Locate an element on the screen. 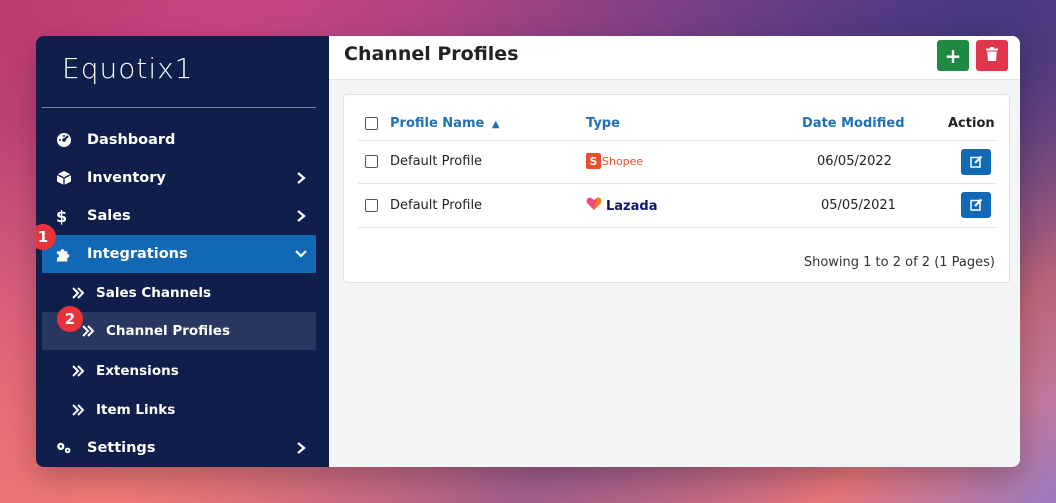 This screenshot has height=503, width=1056. sidebar-item-dashboard: Dashboard is located at coordinates (179, 140).